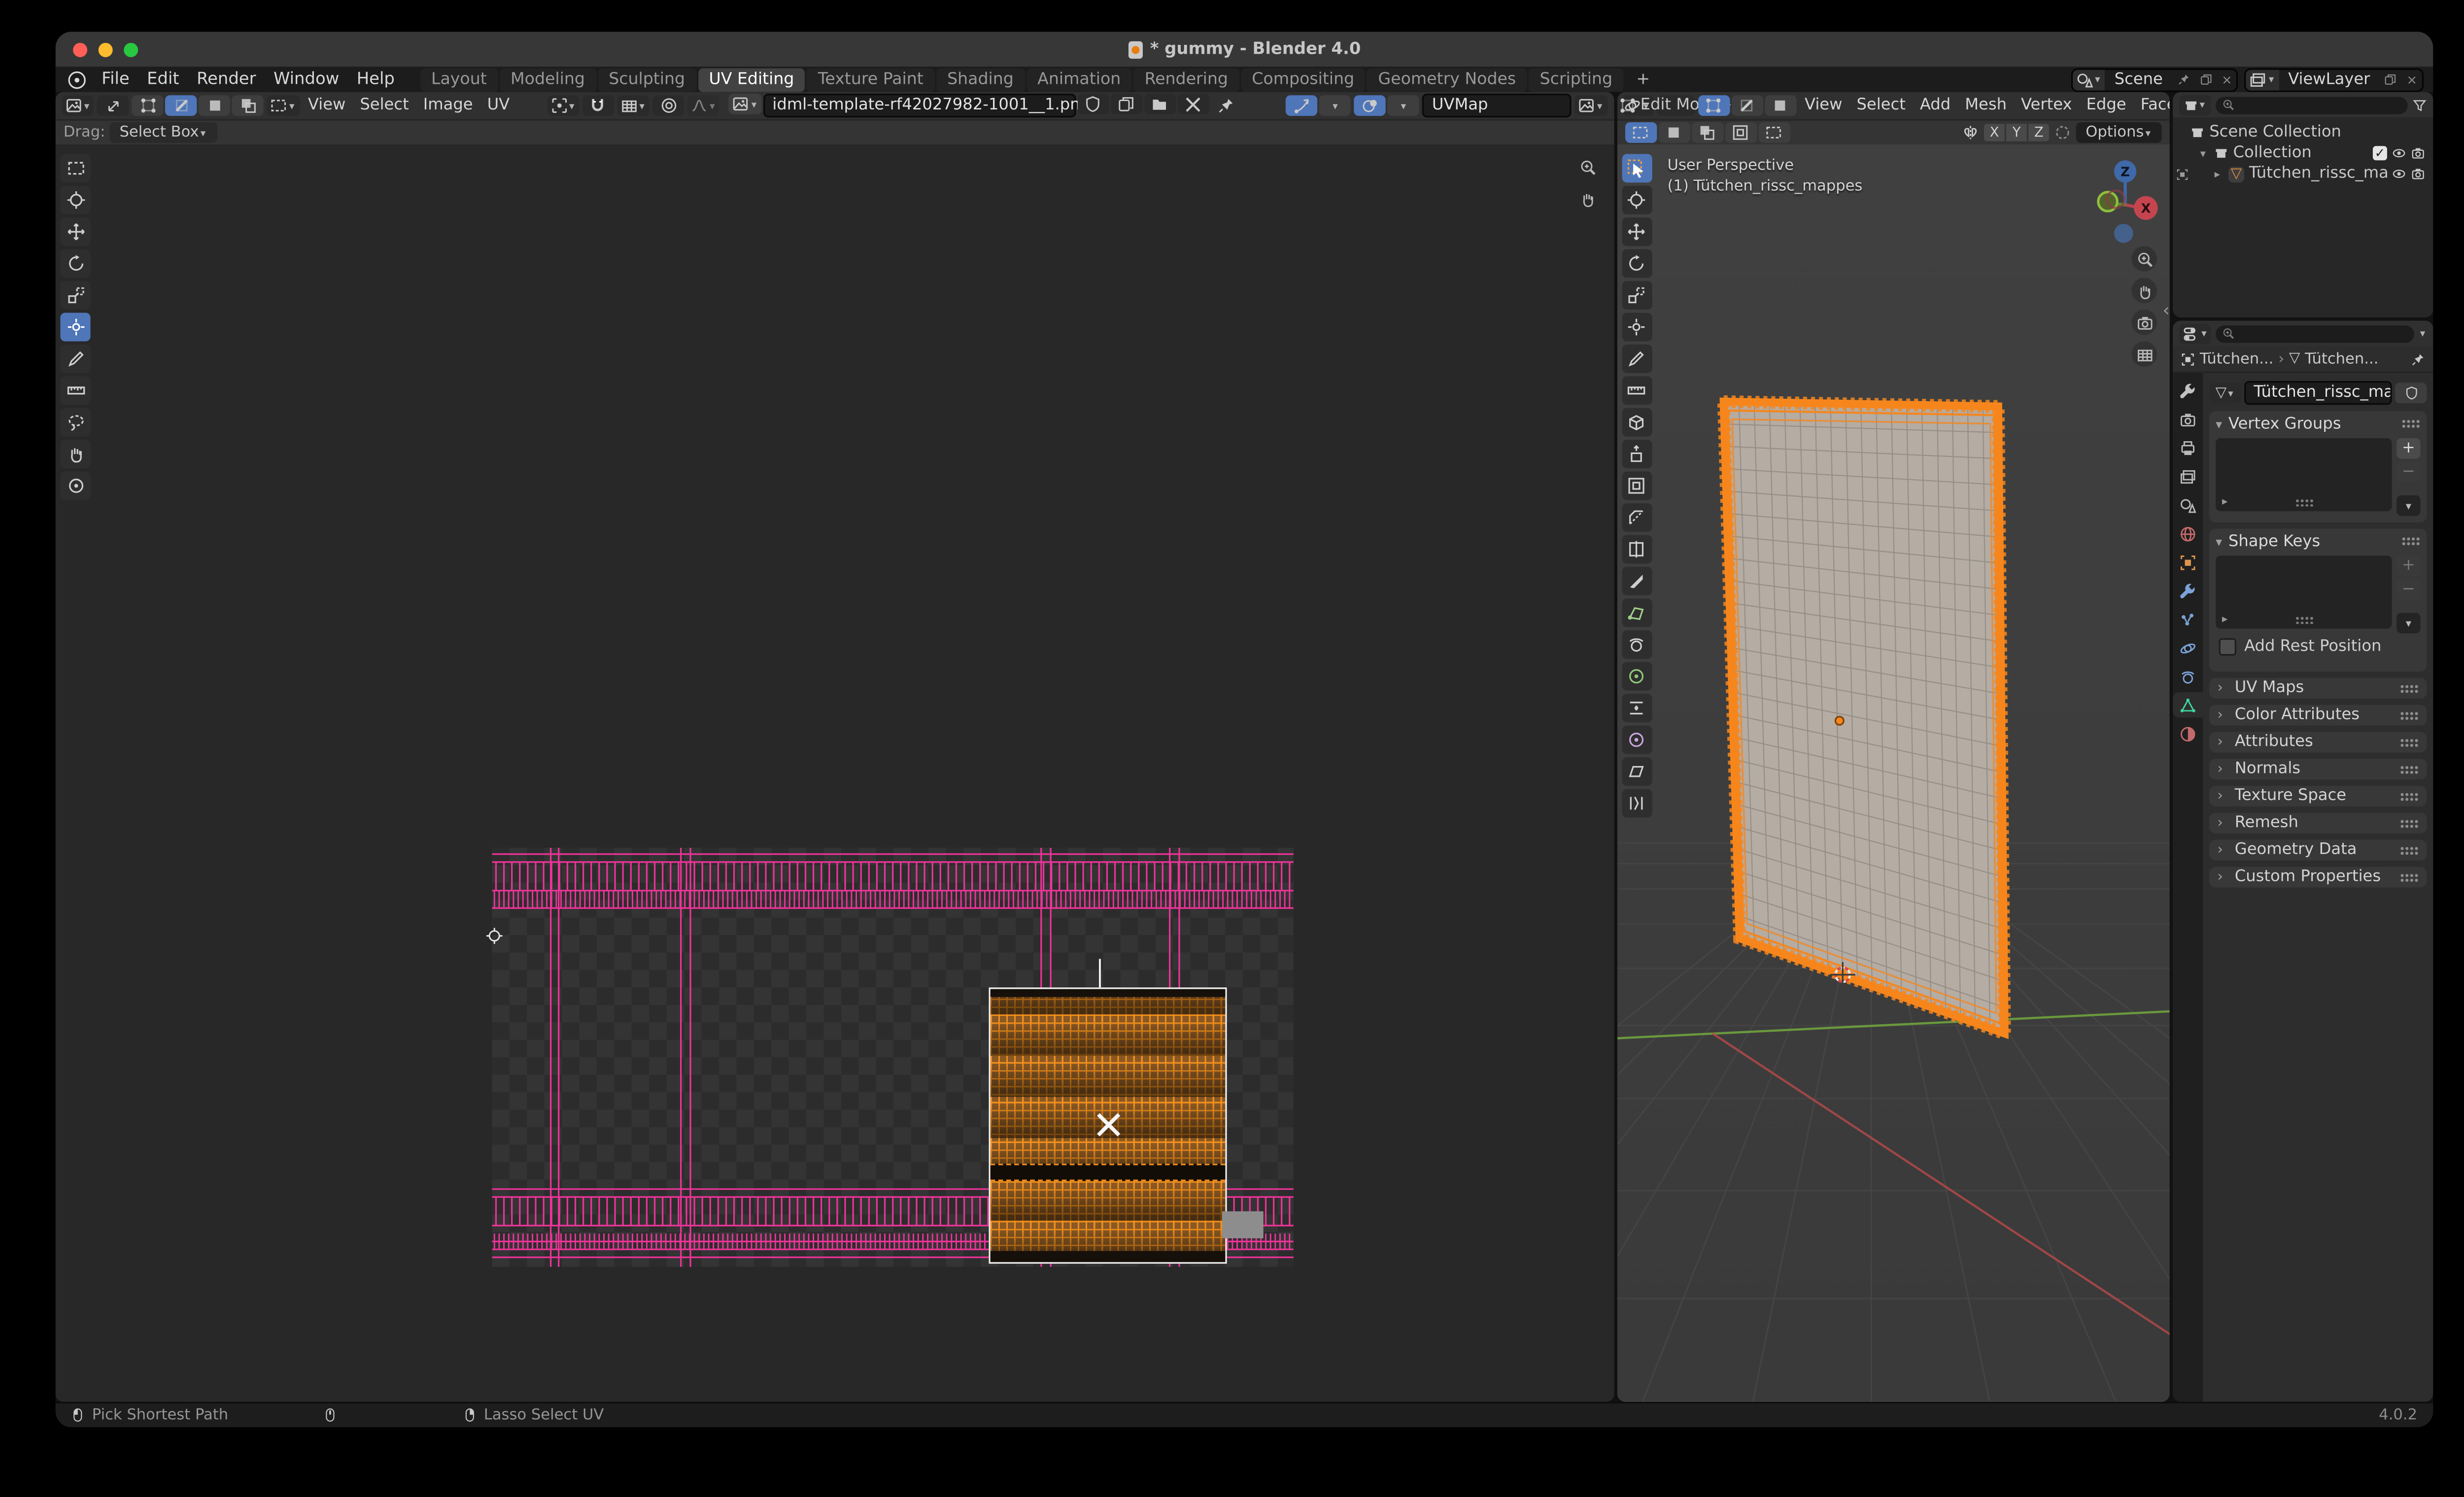 The image size is (2464, 1497). I want to click on tool-annotate-icon, so click(75, 358).